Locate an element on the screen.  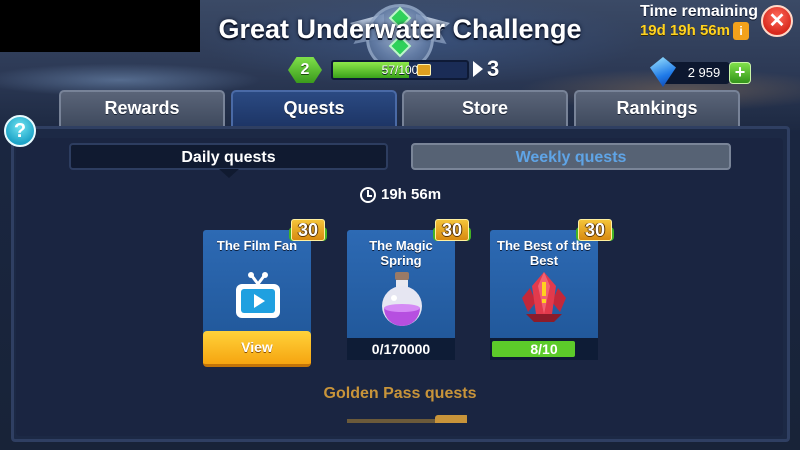
chest-icon is located at coordinates (424, 70).